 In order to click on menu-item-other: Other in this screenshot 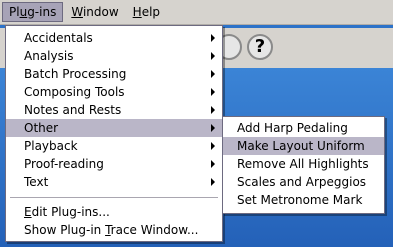, I will do `click(114, 128)`.